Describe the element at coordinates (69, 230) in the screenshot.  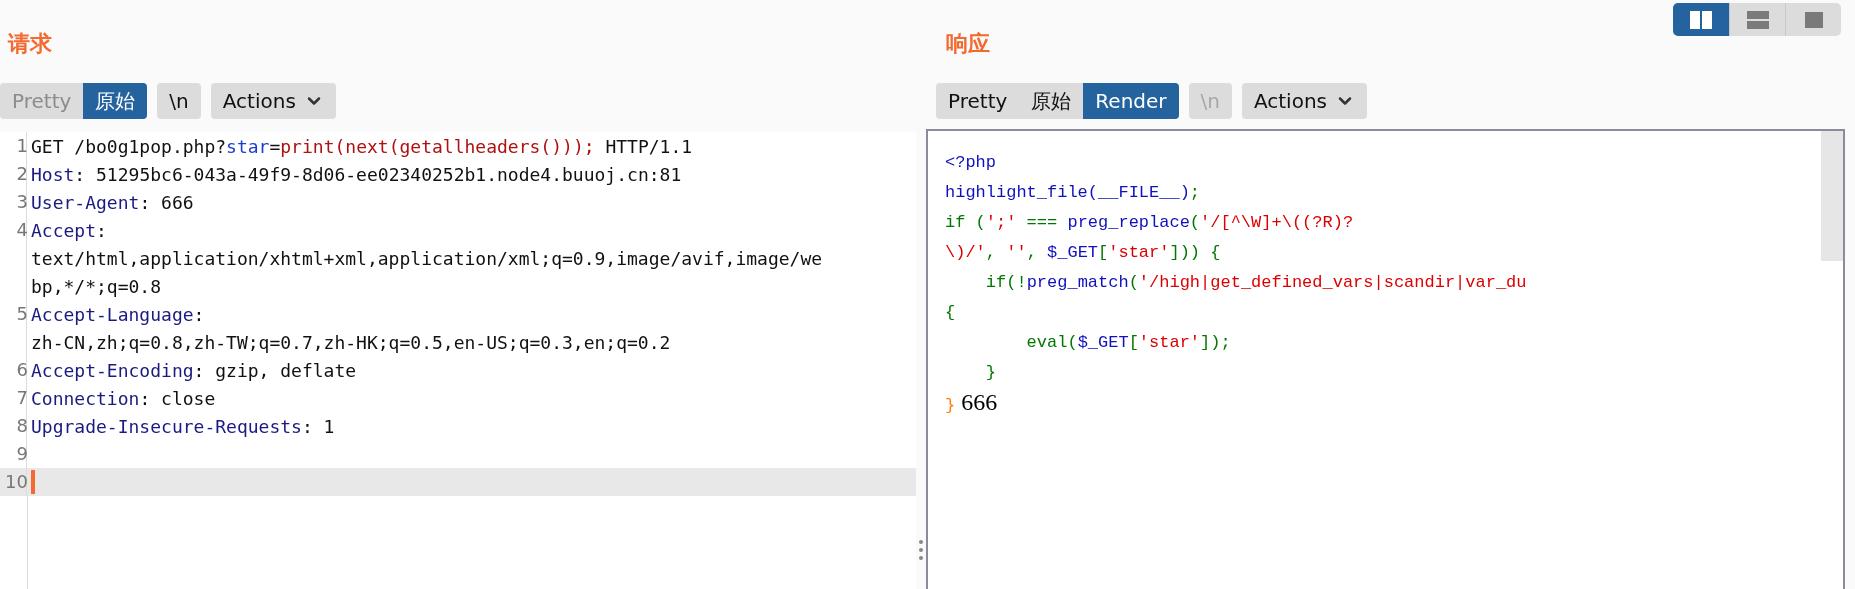
I see `code-text: Accept:` at that location.